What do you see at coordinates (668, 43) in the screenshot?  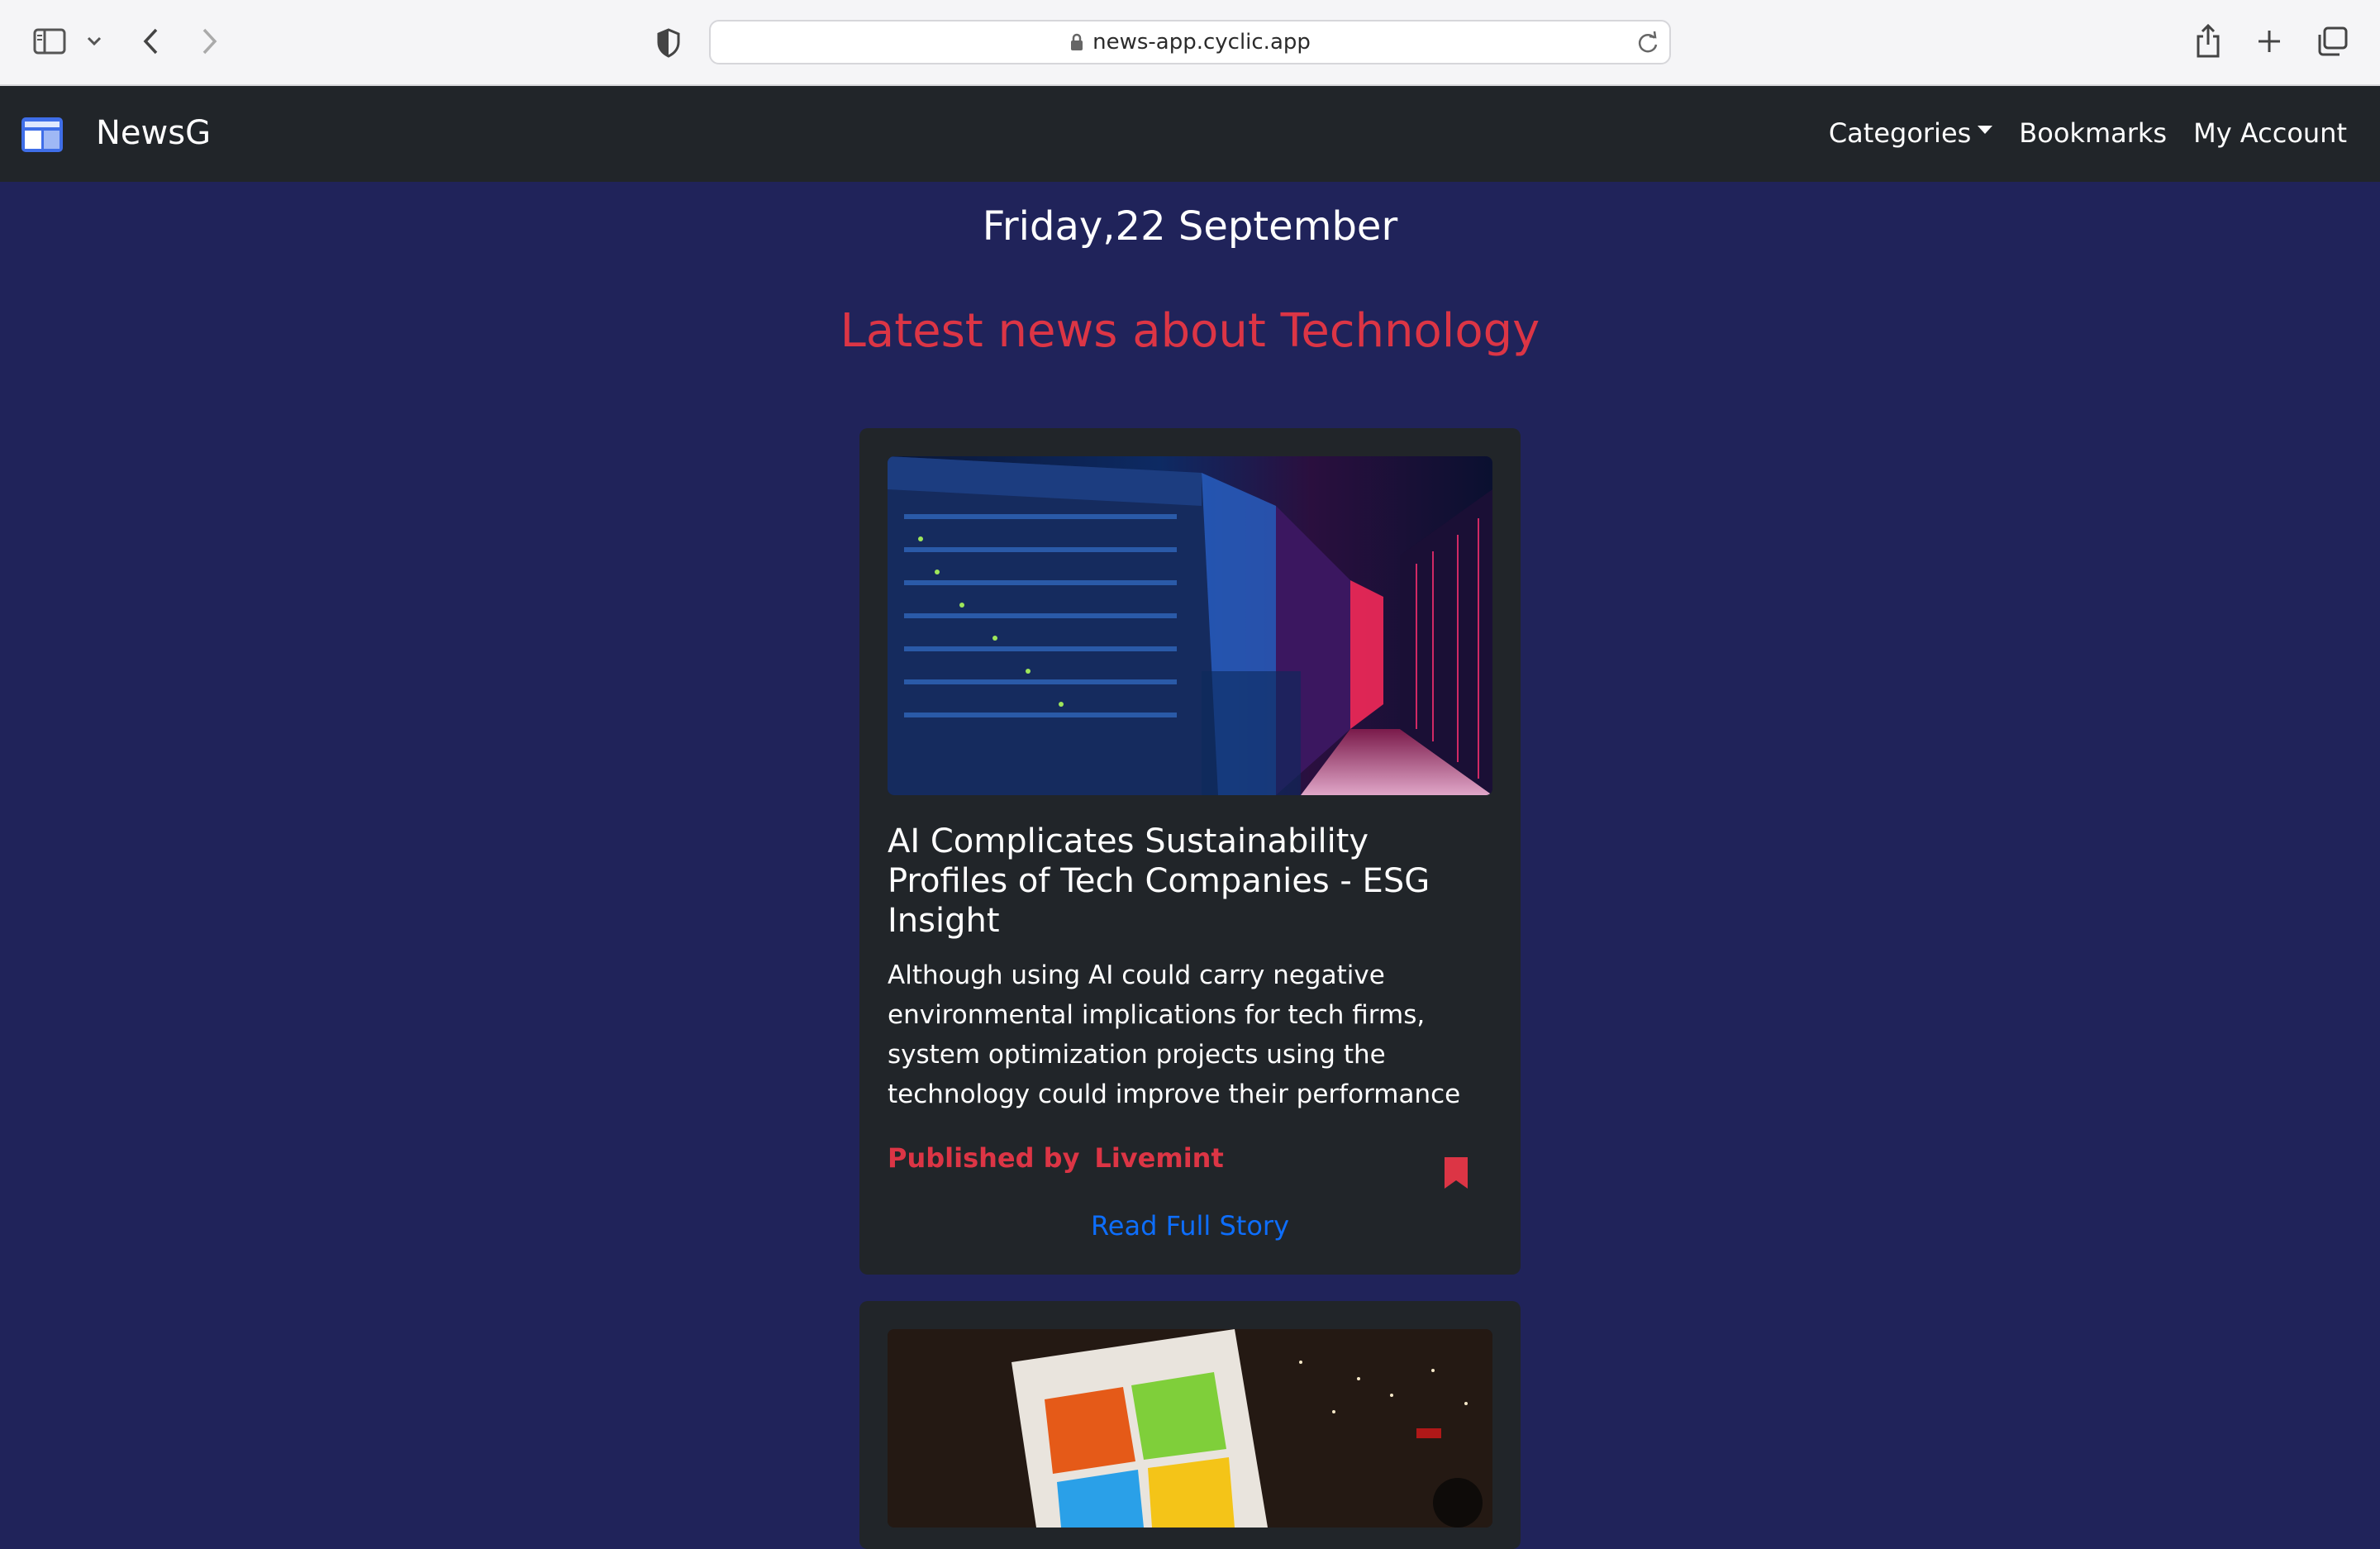 I see `privacy-shield-icon` at bounding box center [668, 43].